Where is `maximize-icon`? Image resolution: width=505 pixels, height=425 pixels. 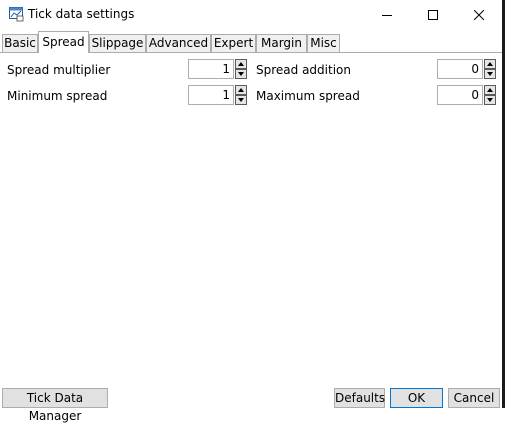 maximize-icon is located at coordinates (433, 15).